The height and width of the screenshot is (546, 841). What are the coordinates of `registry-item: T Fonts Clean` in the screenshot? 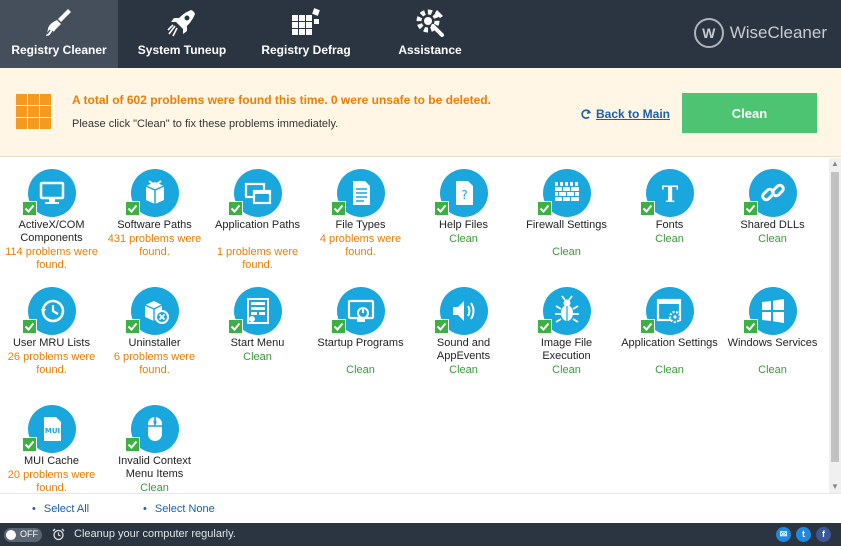 It's located at (669, 217).